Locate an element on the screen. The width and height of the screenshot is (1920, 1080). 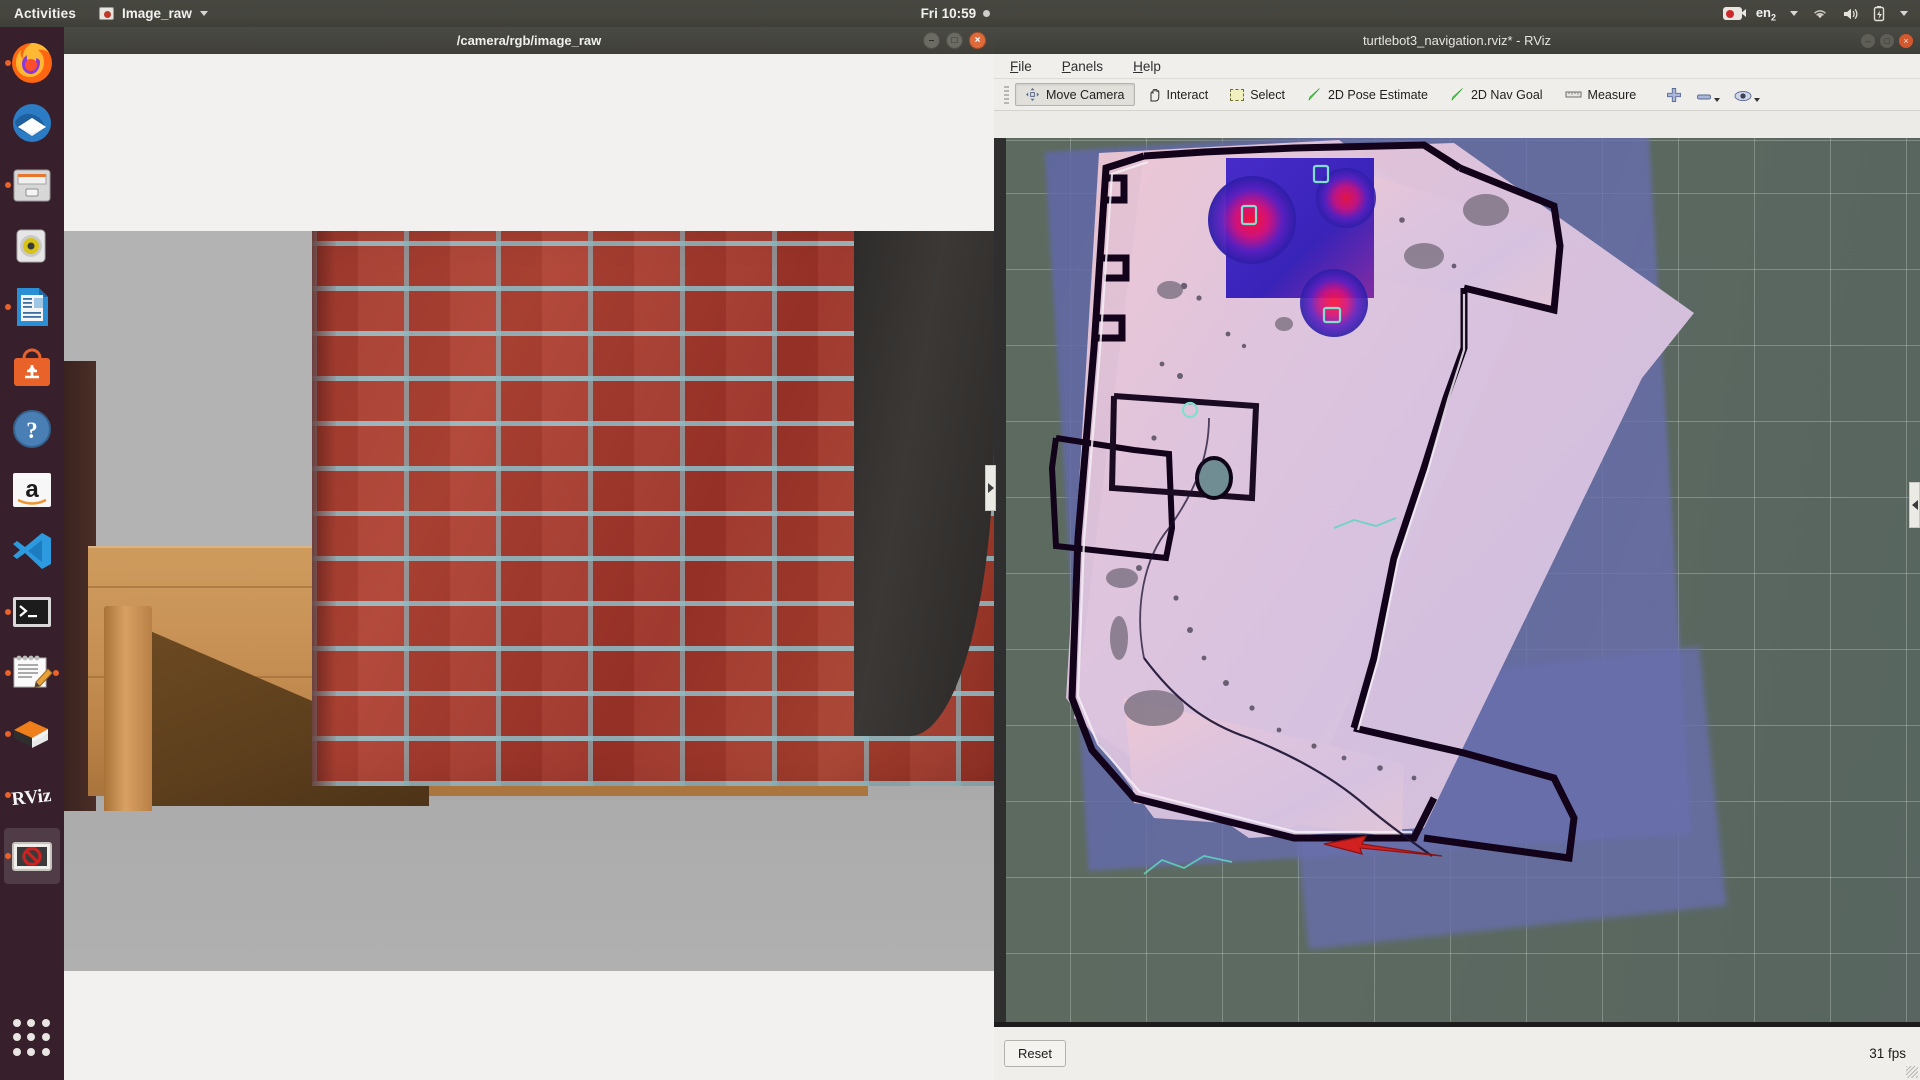
add-tool-icon is located at coordinates (1674, 94).